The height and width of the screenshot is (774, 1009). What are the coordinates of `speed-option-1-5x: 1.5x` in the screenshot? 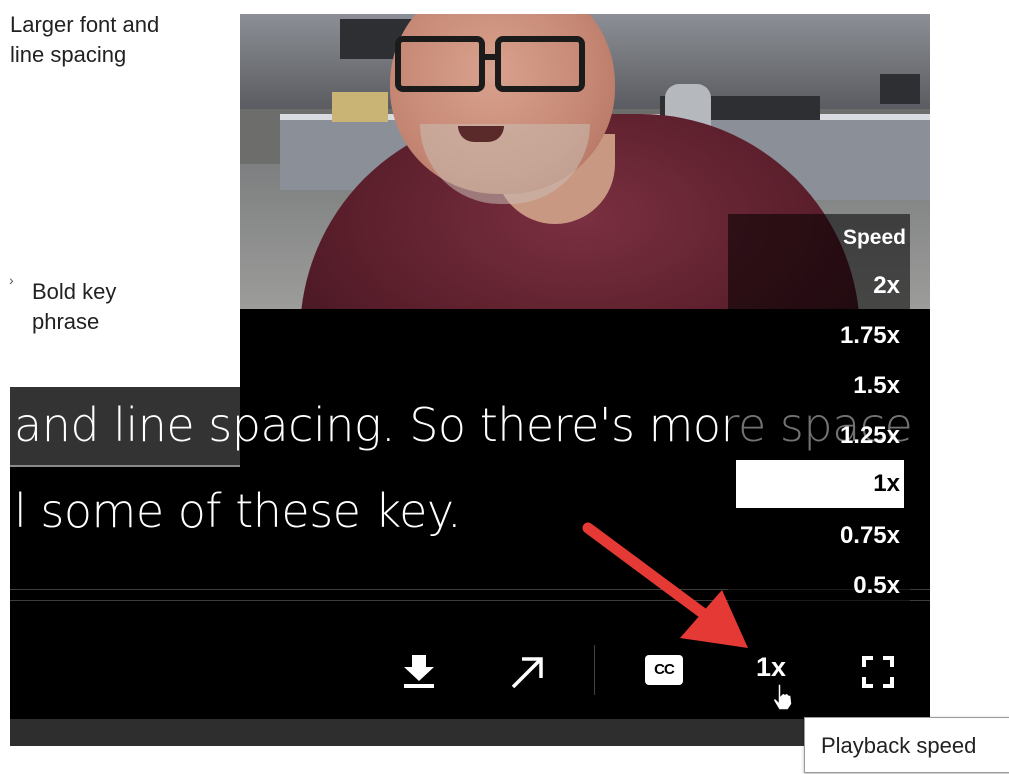 It's located at (820, 386).